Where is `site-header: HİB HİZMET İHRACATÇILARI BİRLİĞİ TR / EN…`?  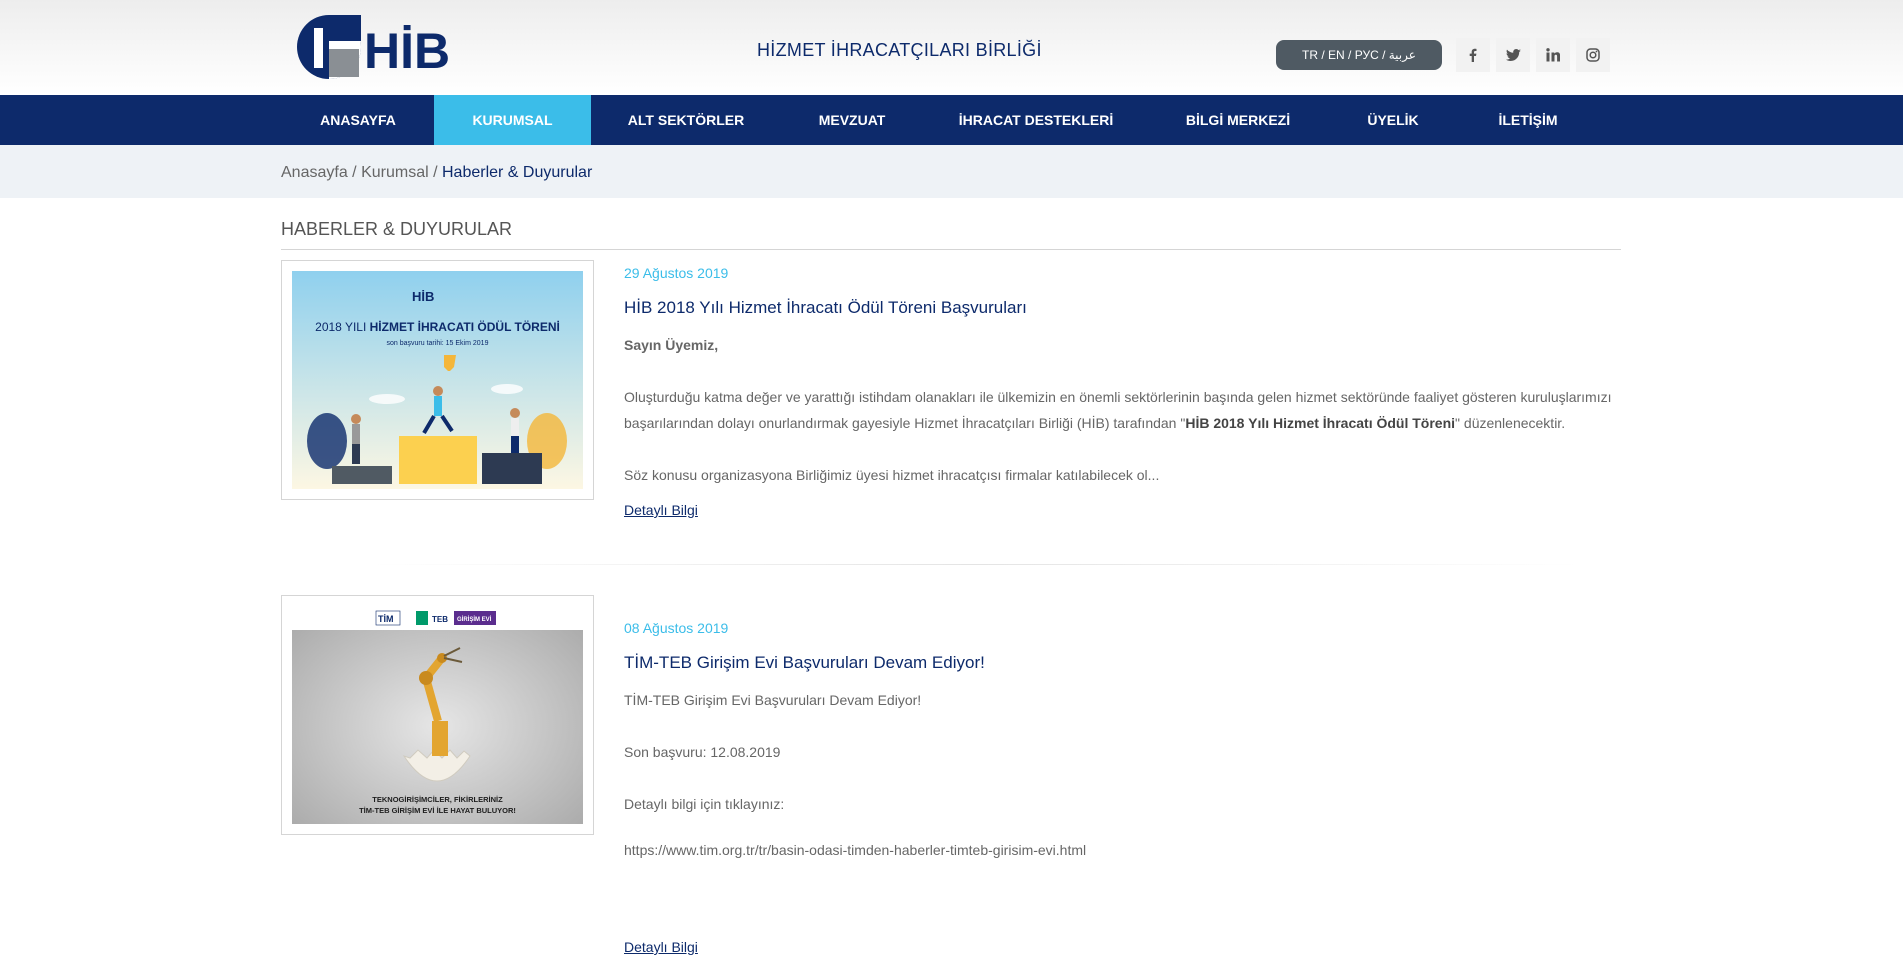
site-header: HİB HİZMET İHRACATÇILARI BİRLİĞİ TR / EN… is located at coordinates (951, 47).